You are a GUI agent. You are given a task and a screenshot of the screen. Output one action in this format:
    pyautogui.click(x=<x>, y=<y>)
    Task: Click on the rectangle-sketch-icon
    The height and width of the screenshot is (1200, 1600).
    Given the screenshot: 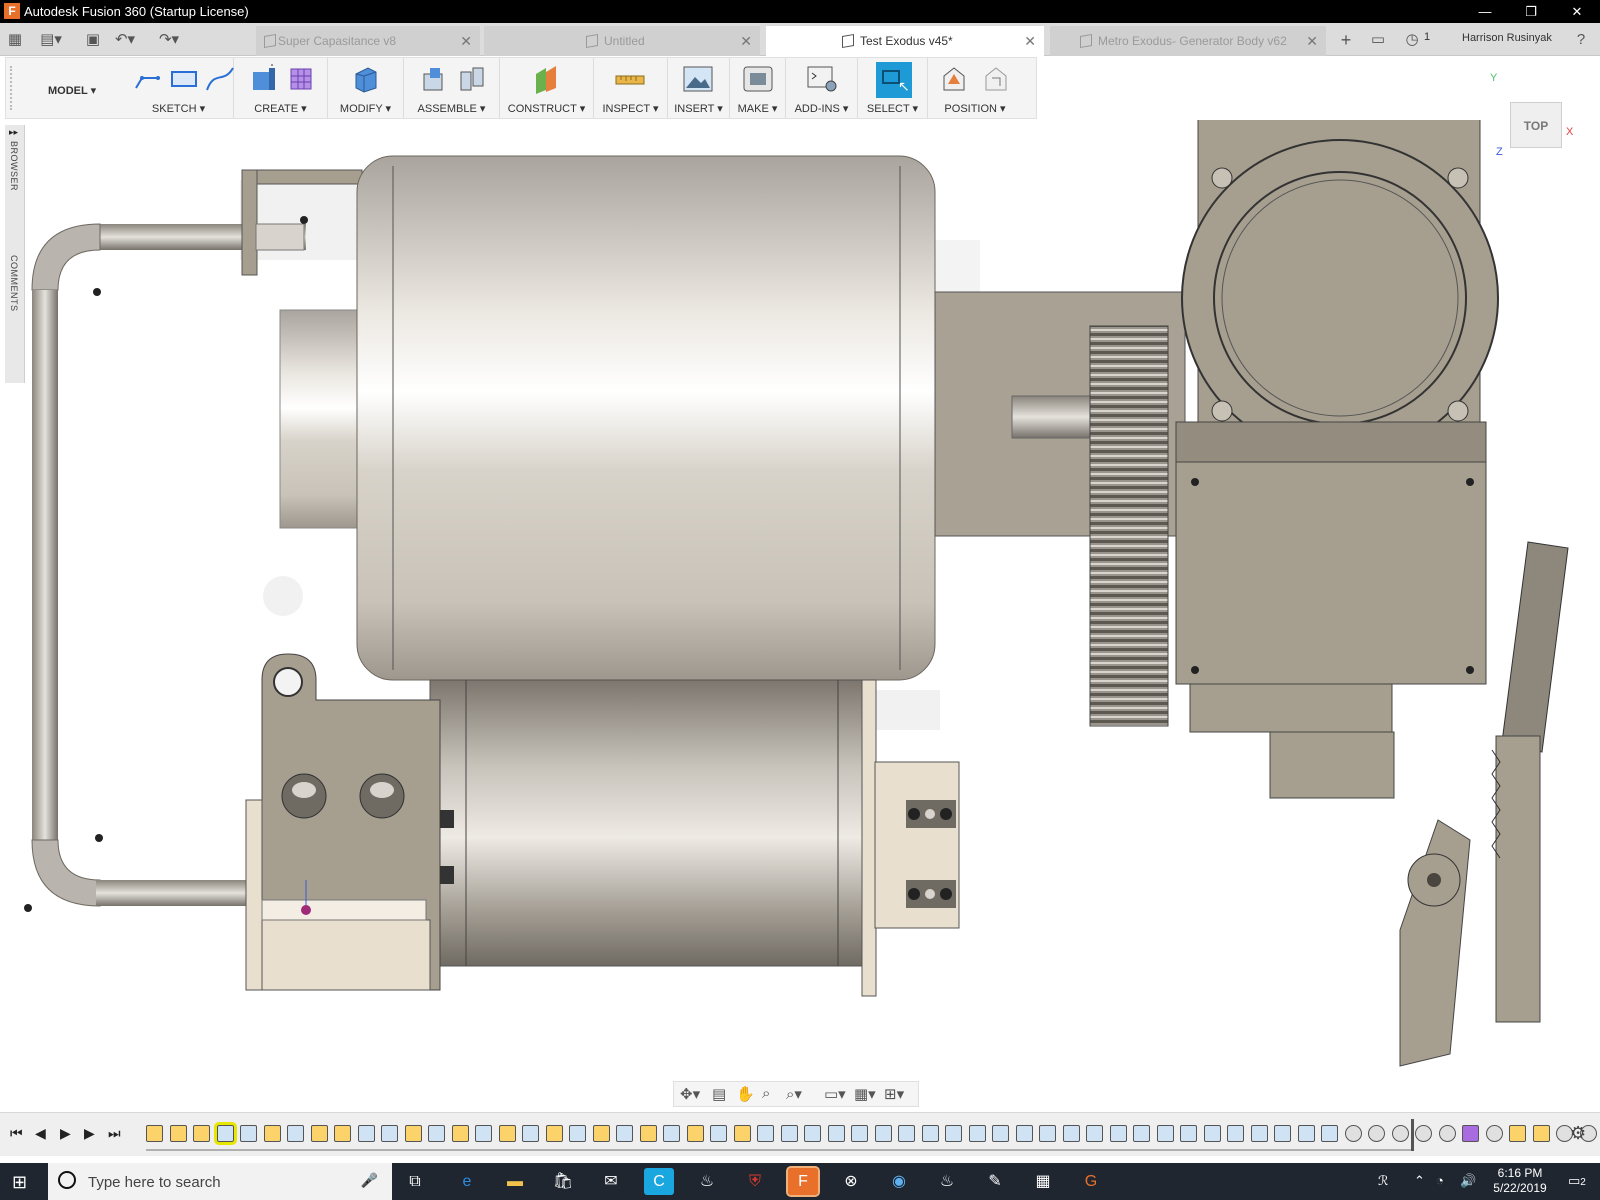 What is the action you would take?
    pyautogui.click(x=184, y=79)
    